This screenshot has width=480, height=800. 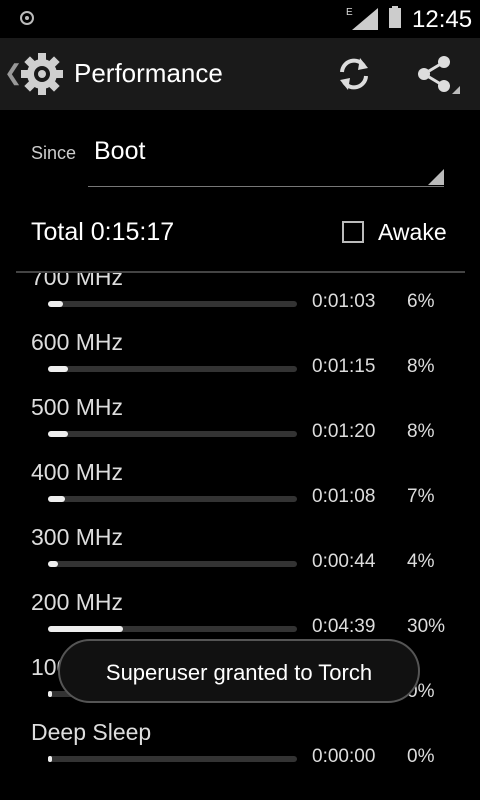 I want to click on cpu-state-row: 400 MHz 0:01:08 7%, so click(x=240, y=491).